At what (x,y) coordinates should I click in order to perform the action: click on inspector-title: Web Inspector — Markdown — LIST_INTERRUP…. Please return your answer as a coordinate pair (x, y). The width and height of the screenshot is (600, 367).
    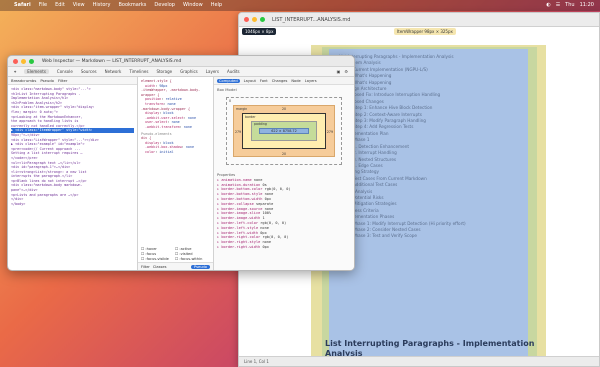
    Looking at the image, I should click on (112, 61).